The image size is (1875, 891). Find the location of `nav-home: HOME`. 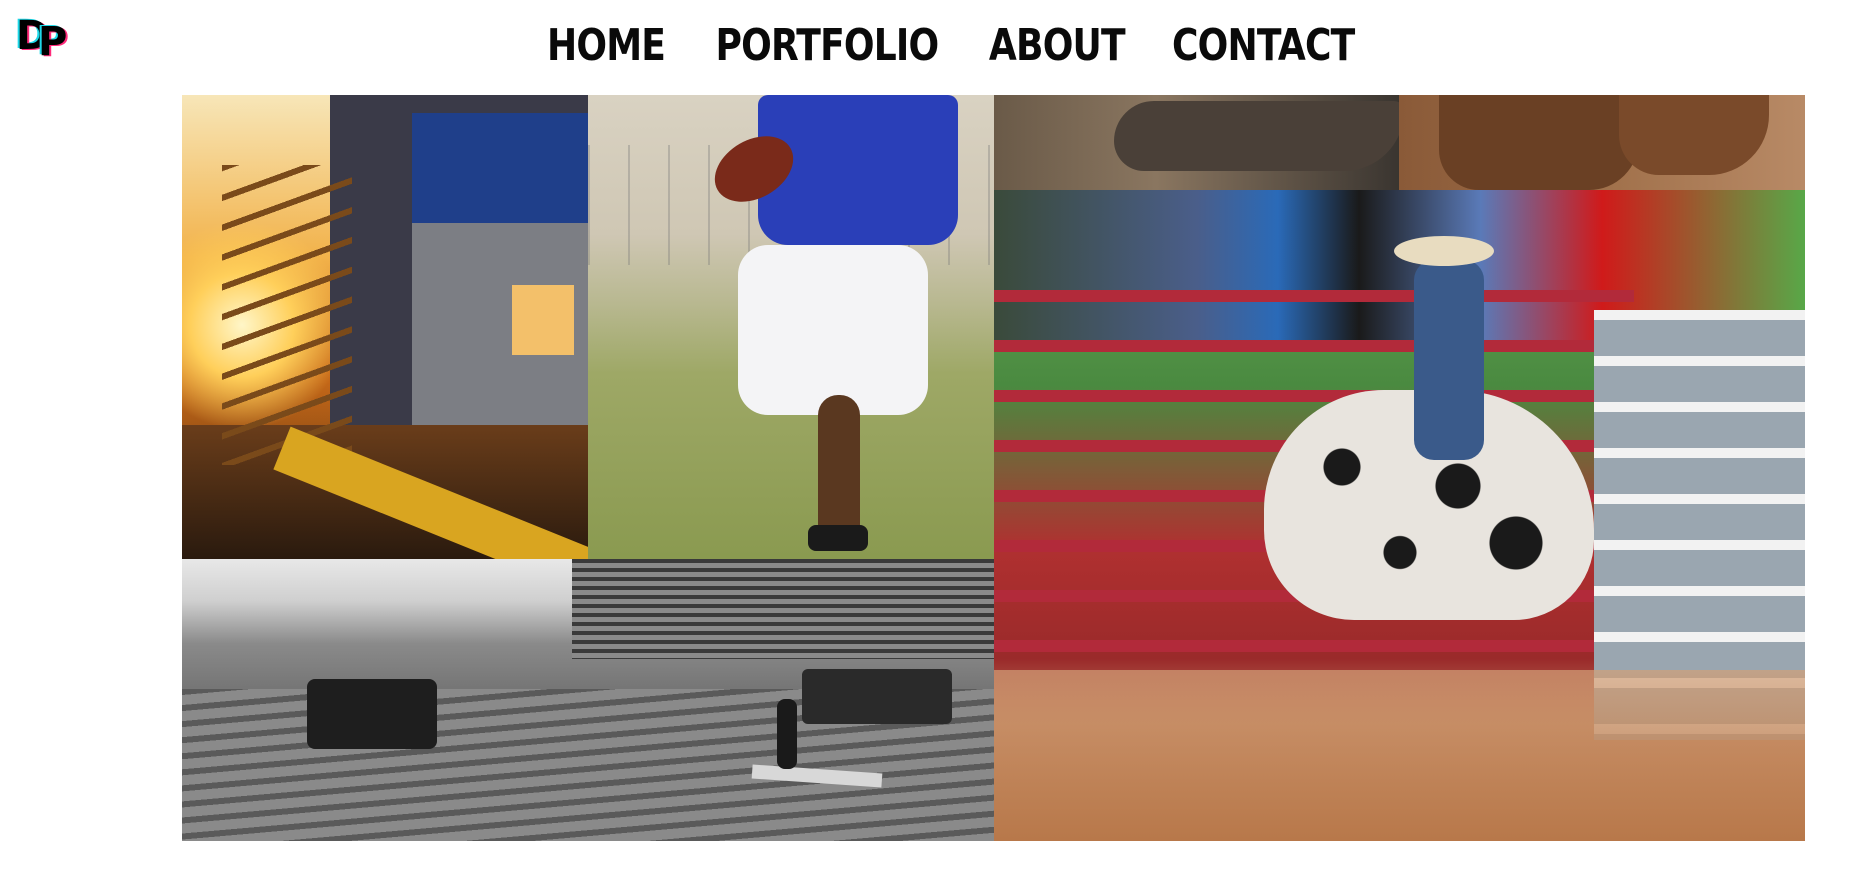

nav-home: HOME is located at coordinates (606, 46).